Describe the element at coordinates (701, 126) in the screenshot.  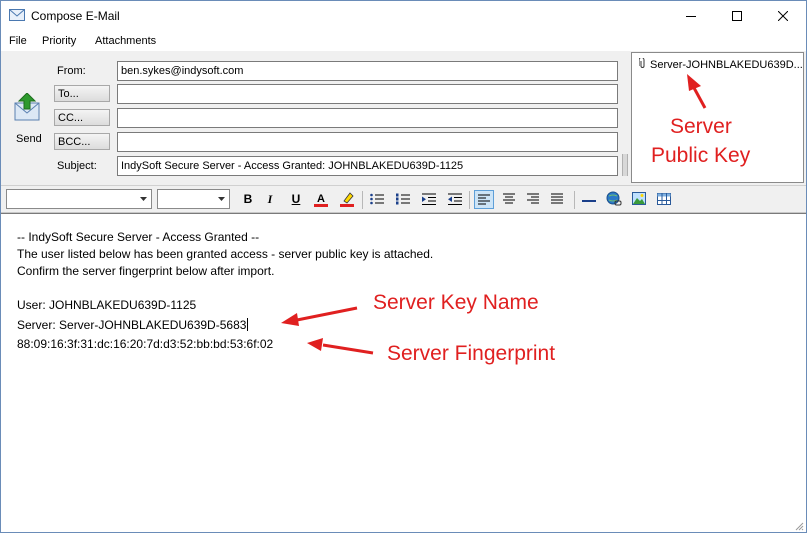
I see `annotation-public-key-line1: Server` at that location.